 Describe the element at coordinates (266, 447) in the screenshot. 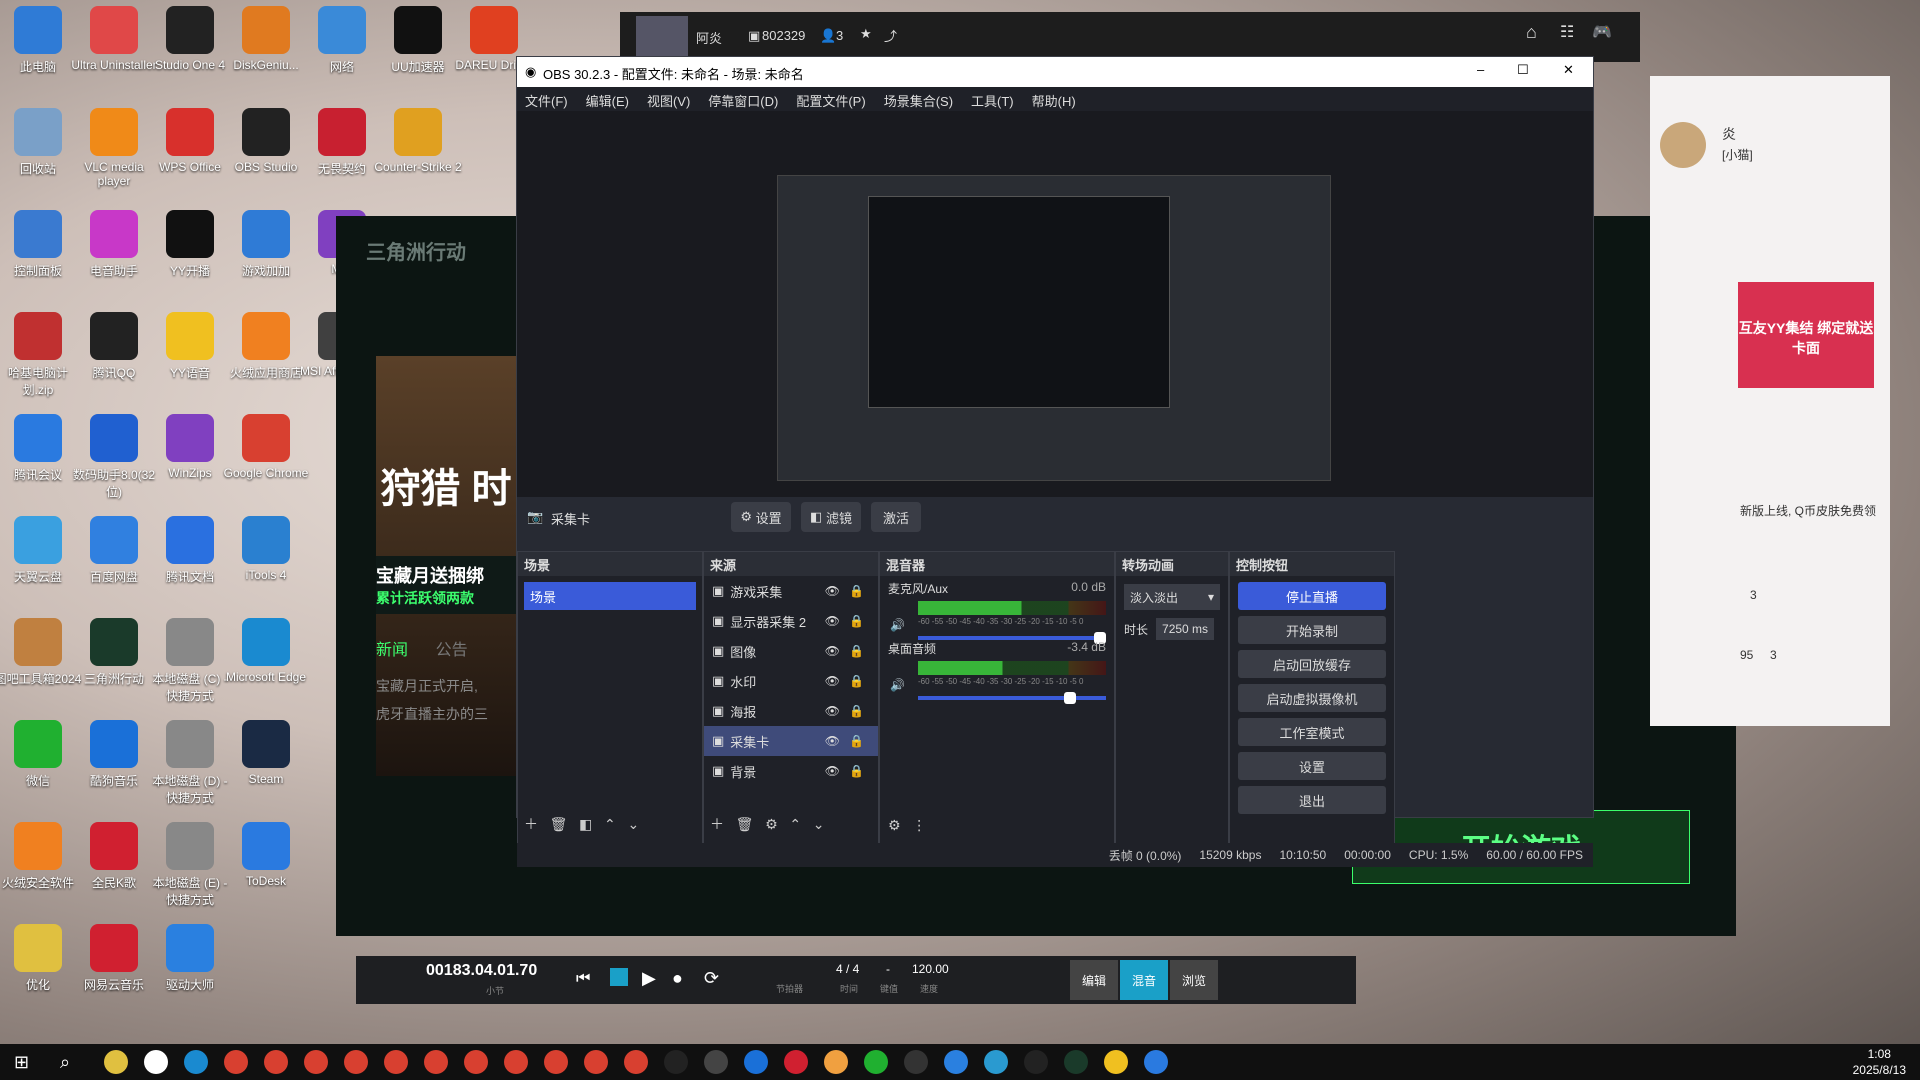

I see `desktop-icon: Google Chrome` at that location.